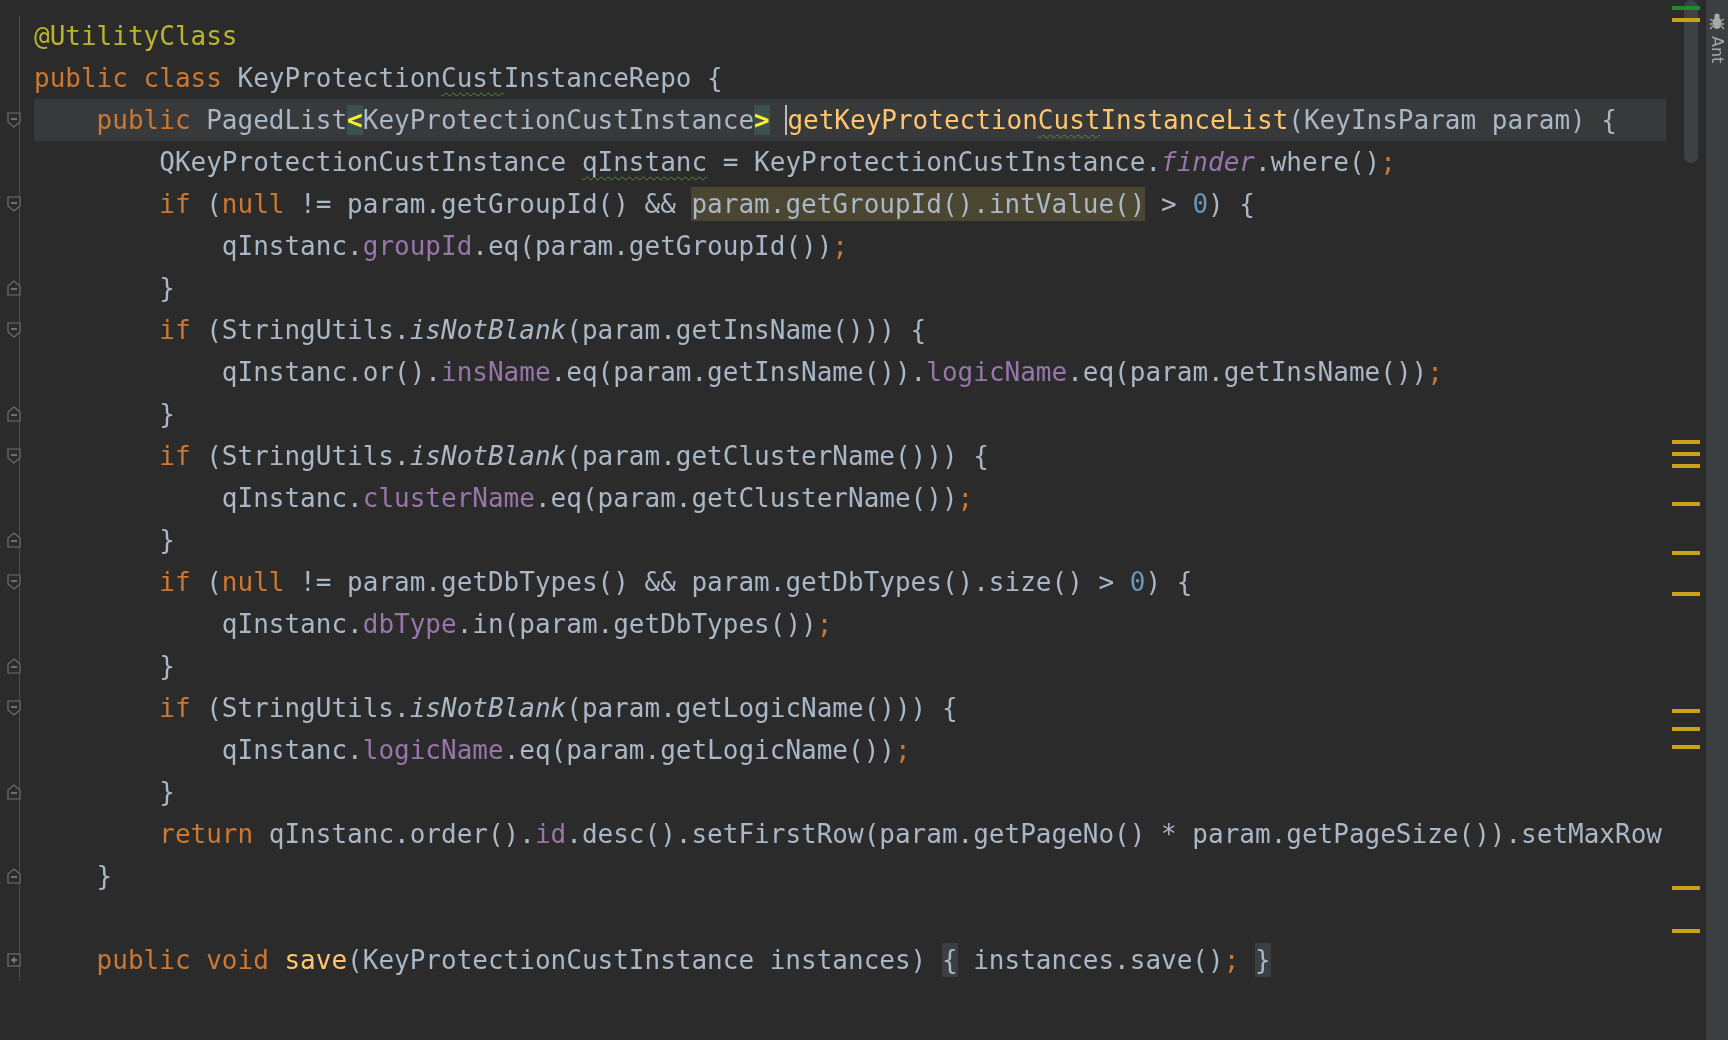 This screenshot has height=1040, width=1728. What do you see at coordinates (1717, 21) in the screenshot?
I see `bug-icon` at bounding box center [1717, 21].